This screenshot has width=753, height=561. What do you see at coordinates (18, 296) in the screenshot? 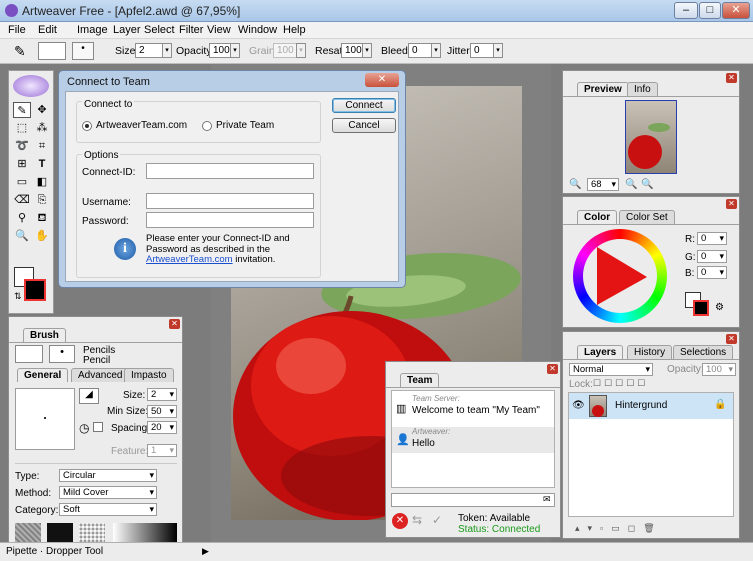
I see `swap-colors-icon: ⇅` at bounding box center [18, 296].